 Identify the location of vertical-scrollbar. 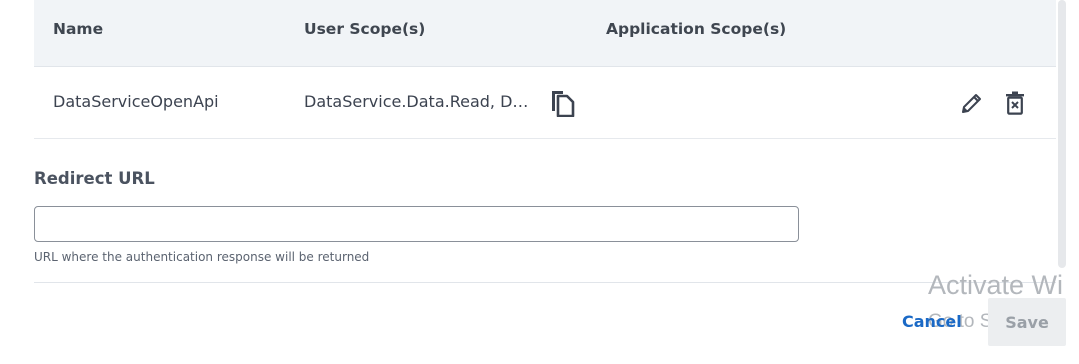
(1062, 134).